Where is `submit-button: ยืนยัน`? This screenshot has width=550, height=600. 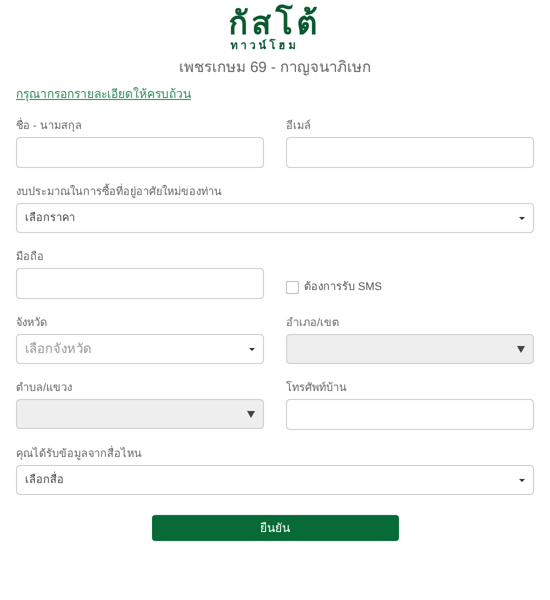
submit-button: ยืนยัน is located at coordinates (275, 528).